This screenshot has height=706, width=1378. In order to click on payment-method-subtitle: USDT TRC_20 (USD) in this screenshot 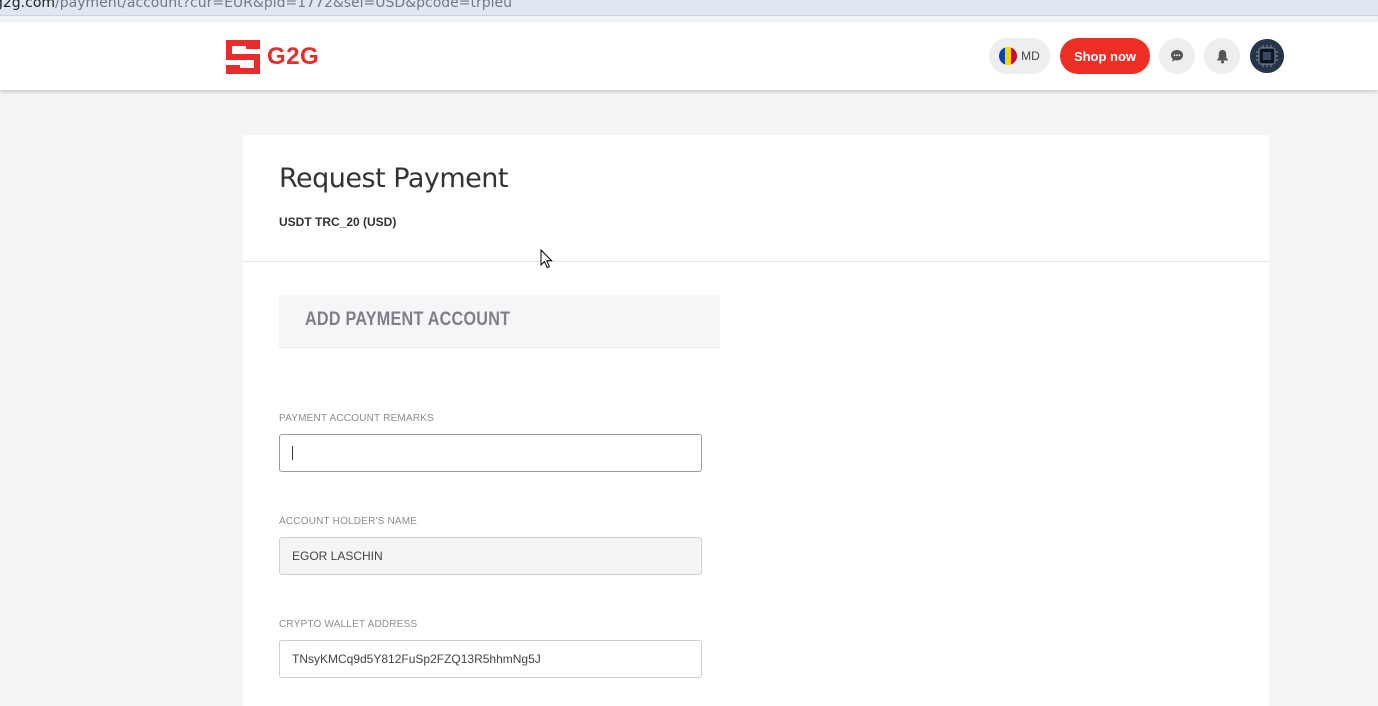, I will do `click(338, 222)`.